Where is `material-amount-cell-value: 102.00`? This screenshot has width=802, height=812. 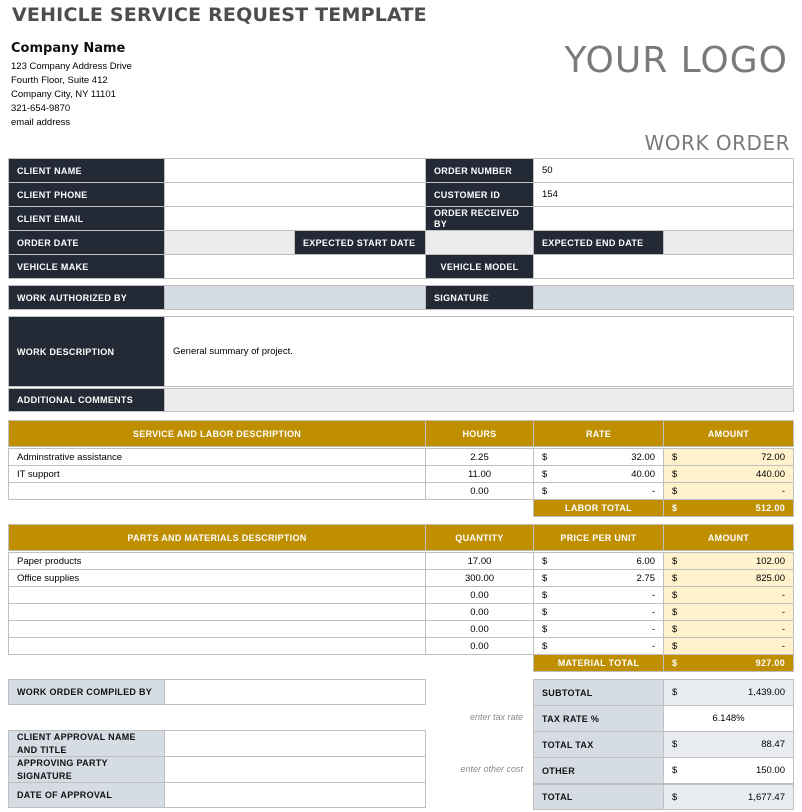
material-amount-cell-value: 102.00 is located at coordinates (770, 561).